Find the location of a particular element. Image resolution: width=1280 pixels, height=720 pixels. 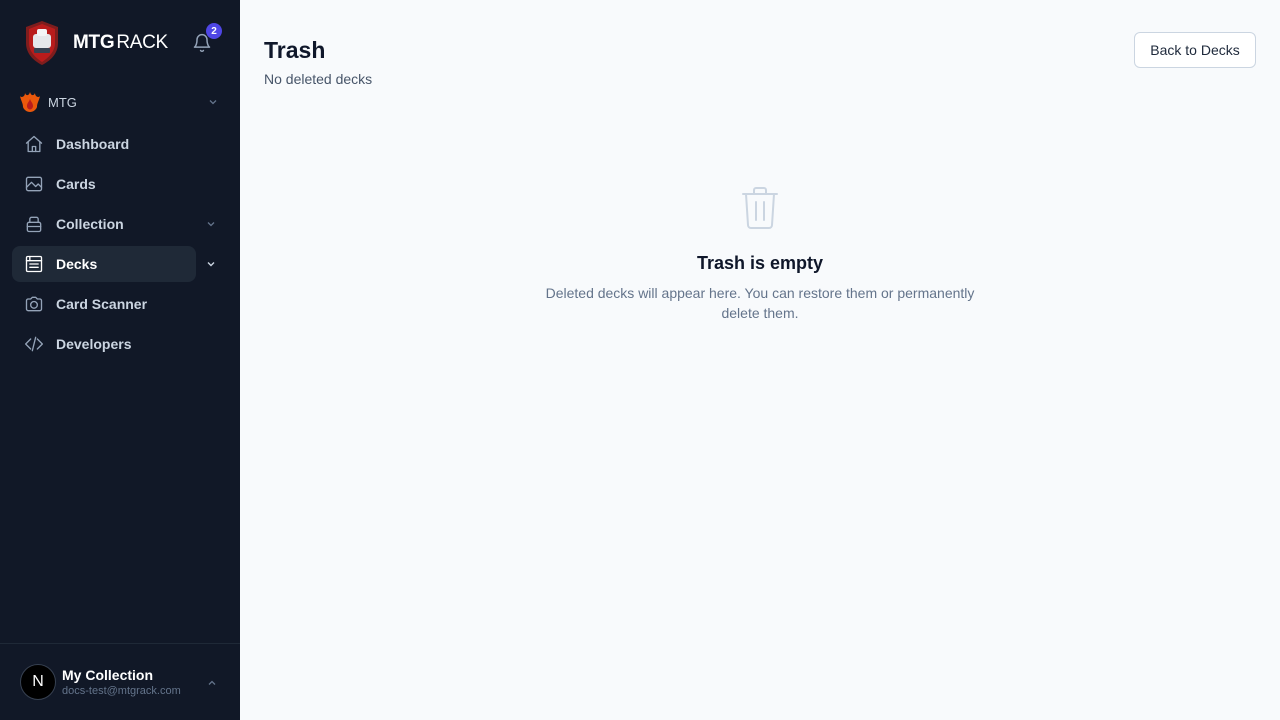

chevron-up-icon is located at coordinates (212, 682).